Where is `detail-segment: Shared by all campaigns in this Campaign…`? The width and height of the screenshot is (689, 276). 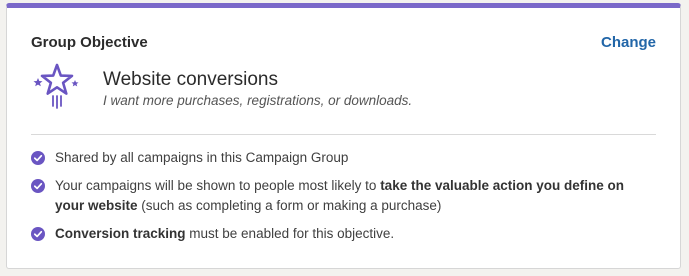 detail-segment: Shared by all campaigns in this Campaign… is located at coordinates (202, 157).